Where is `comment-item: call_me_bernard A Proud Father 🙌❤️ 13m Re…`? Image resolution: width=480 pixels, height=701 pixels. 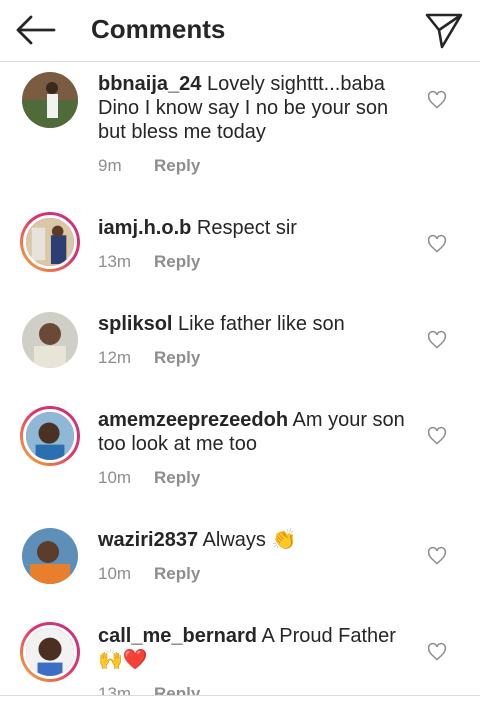
comment-item: call_me_bernard A Proud Father 🙌❤️ 13m Re… is located at coordinates (240, 652).